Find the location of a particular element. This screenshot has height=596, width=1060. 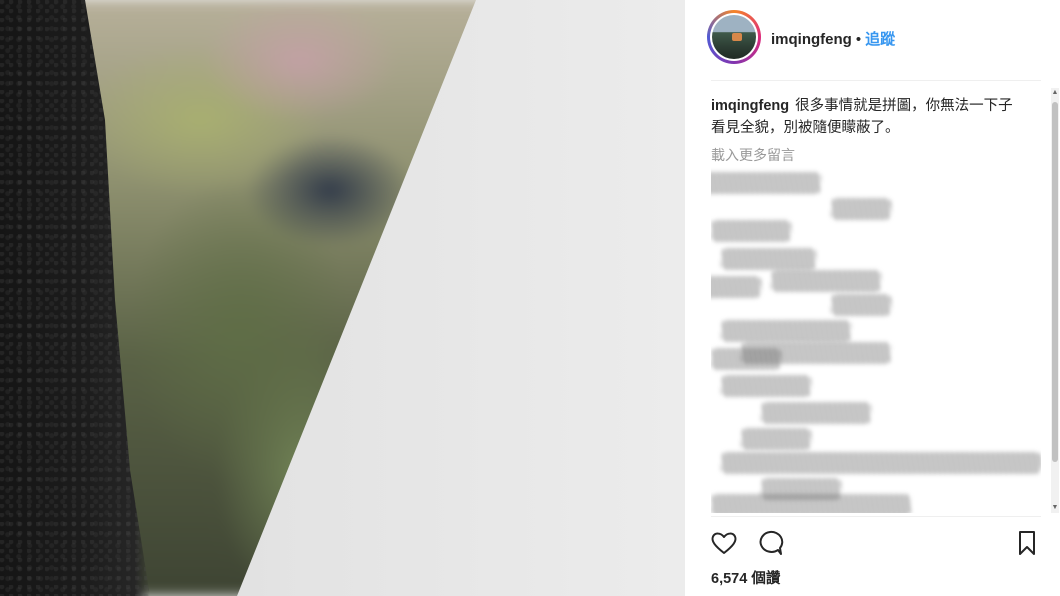

scroll-up-icon: ▲ is located at coordinates (1055, 93).